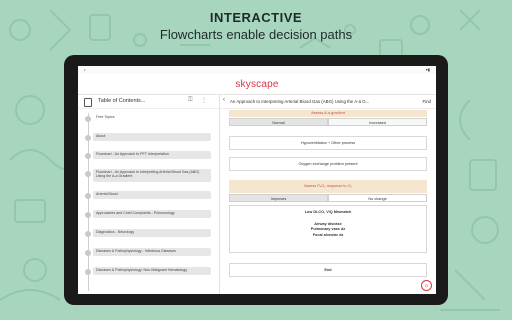 This screenshot has width=512, height=320. I want to click on gradient-choice: Normal Increased, so click(328, 122).